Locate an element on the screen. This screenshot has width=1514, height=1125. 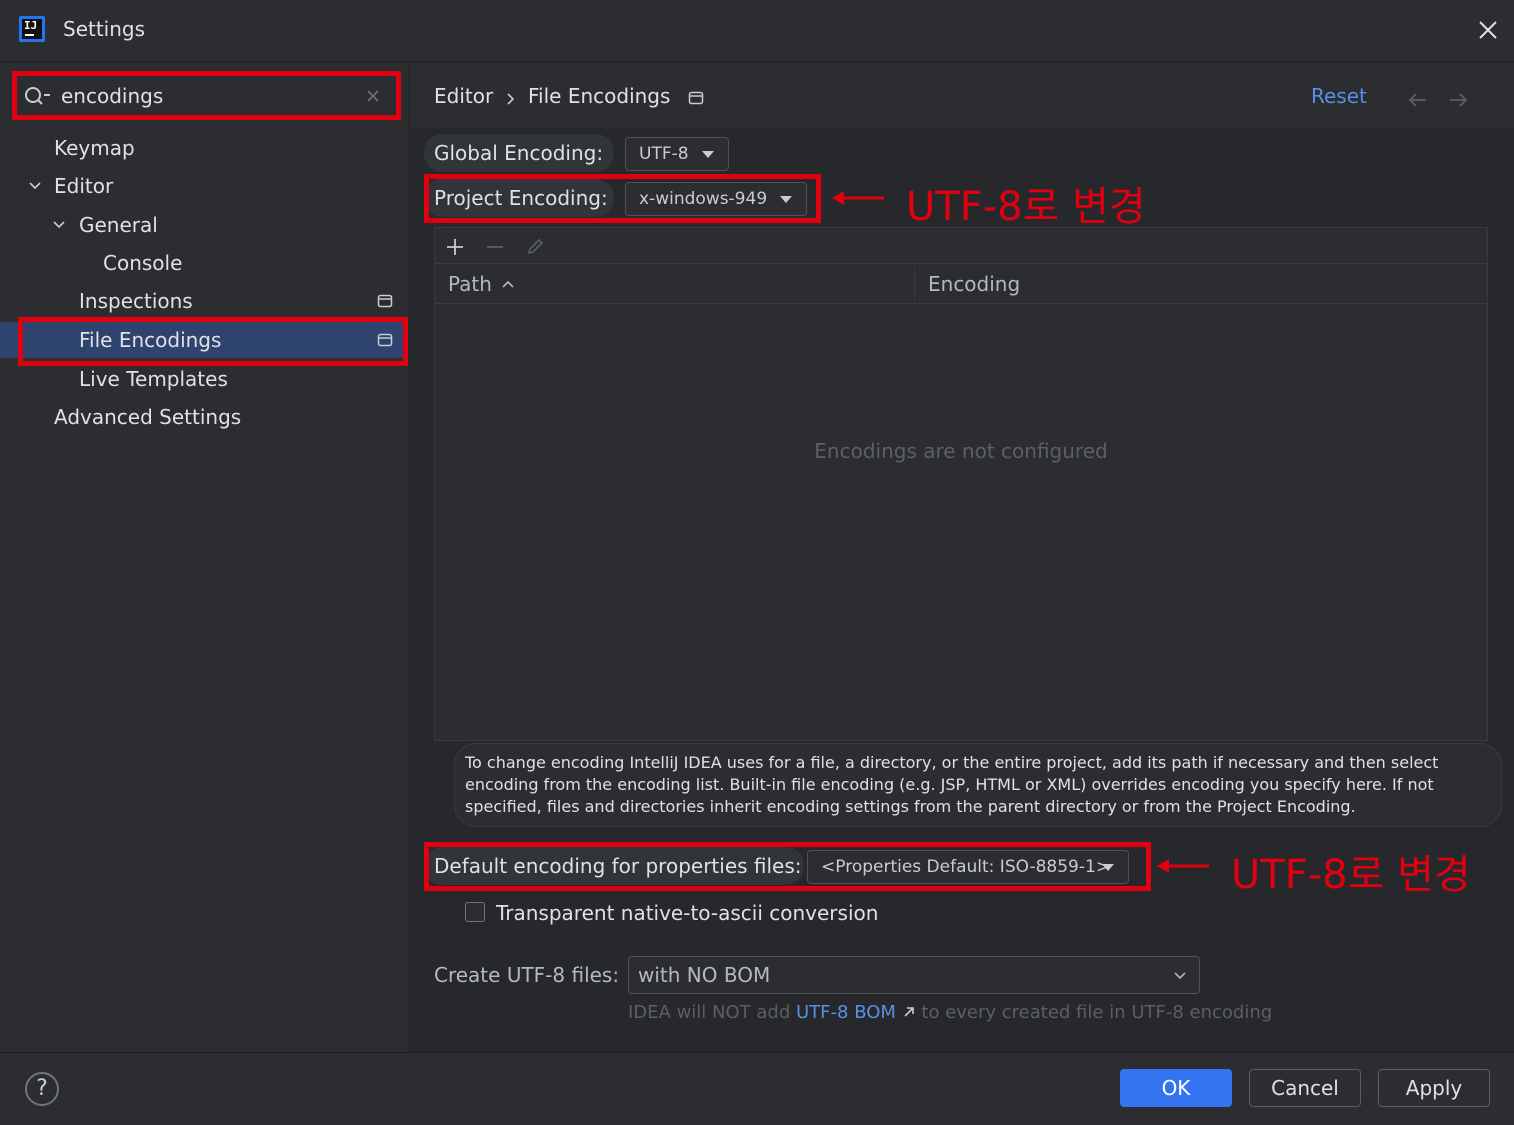
clear-search-icon is located at coordinates (373, 96).